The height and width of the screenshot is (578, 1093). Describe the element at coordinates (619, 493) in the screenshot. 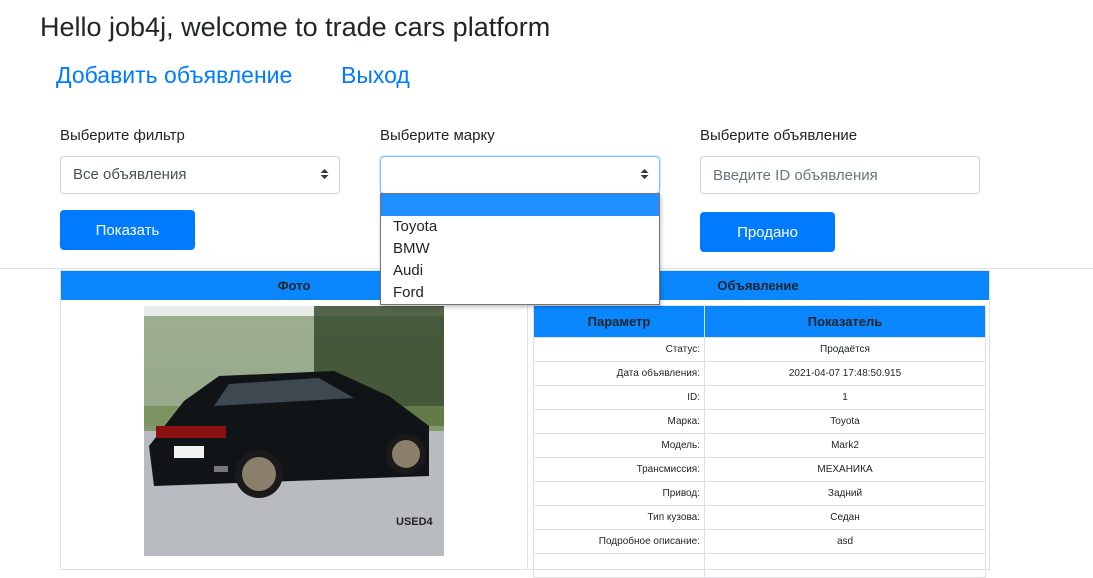

I see `row-param: Привод:` at that location.